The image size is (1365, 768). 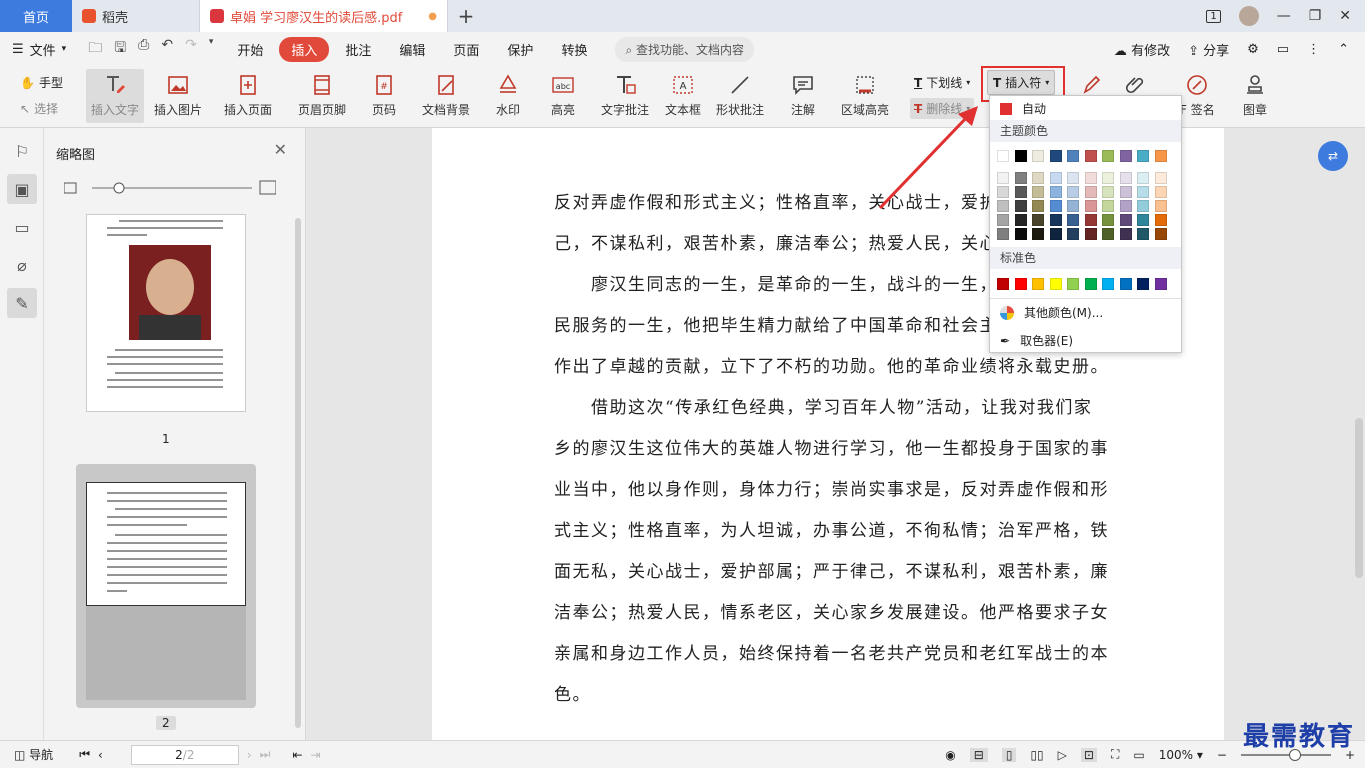 What do you see at coordinates (84, 754) in the screenshot?
I see `first-page-icon: ⏮` at bounding box center [84, 754].